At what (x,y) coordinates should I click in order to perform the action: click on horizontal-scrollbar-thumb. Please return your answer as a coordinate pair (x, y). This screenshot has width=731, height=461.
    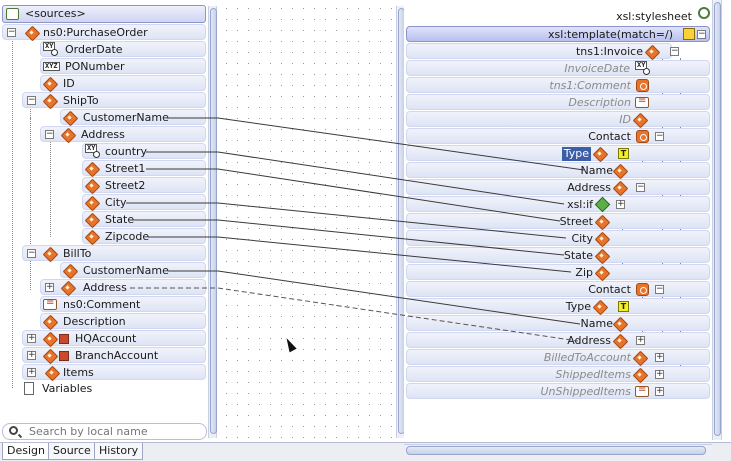
    Looking at the image, I should click on (556, 450).